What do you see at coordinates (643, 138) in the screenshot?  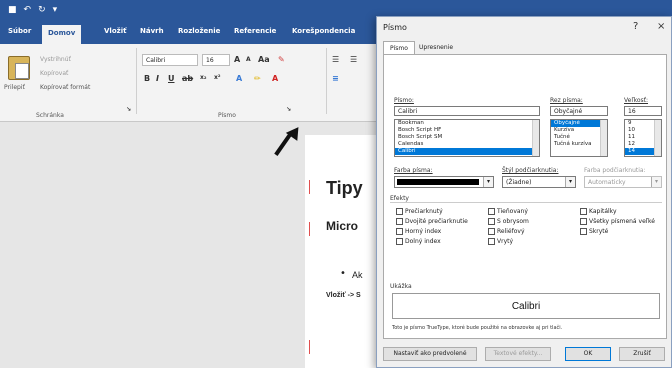 I see `font-size-list: 9 10 11 12 14` at bounding box center [643, 138].